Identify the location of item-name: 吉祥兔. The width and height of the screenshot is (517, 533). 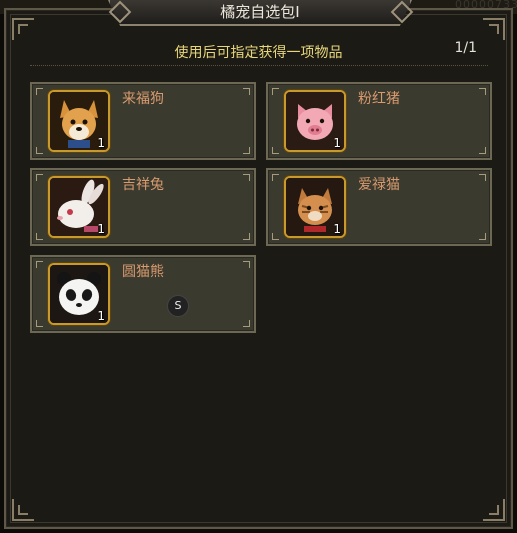
(143, 185).